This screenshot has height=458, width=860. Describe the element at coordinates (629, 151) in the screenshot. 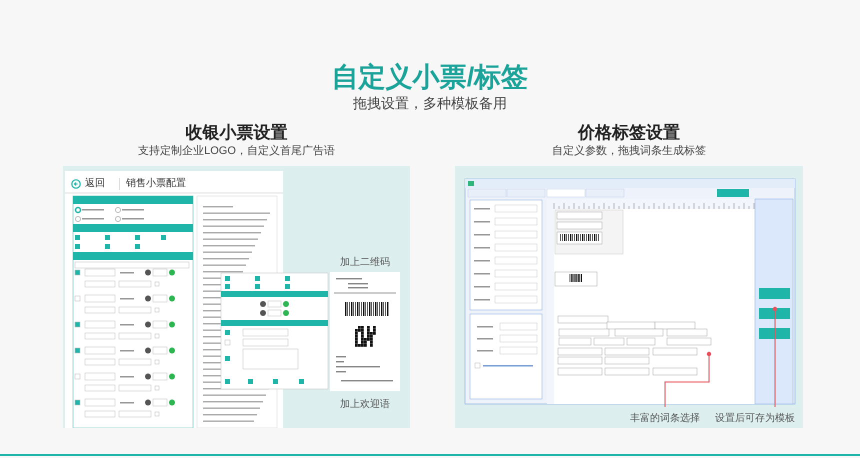

I see `section-subtitle: 自定义参数，拖拽词条生成标签` at that location.